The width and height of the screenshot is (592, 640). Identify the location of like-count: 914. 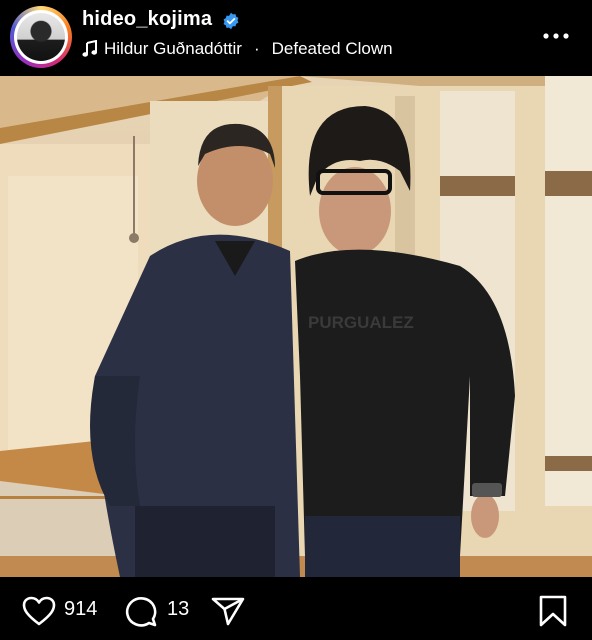
(80, 609).